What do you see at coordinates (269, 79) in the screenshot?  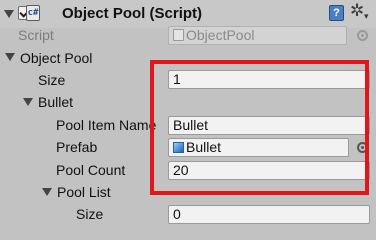 I see `size-input: 1` at bounding box center [269, 79].